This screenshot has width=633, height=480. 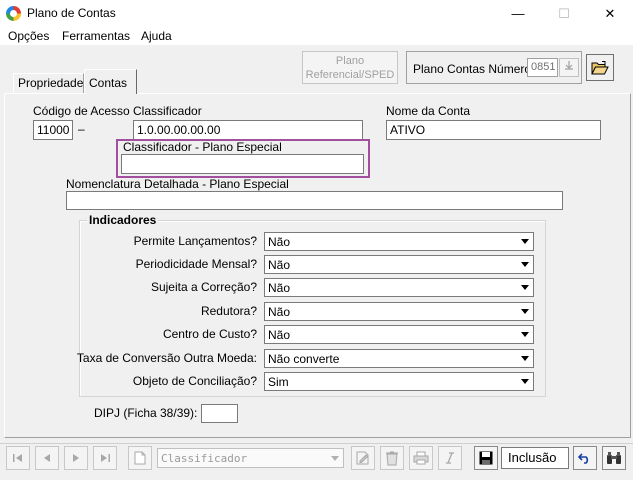 What do you see at coordinates (204, 458) in the screenshot?
I see `search-field-value: Classificador` at bounding box center [204, 458].